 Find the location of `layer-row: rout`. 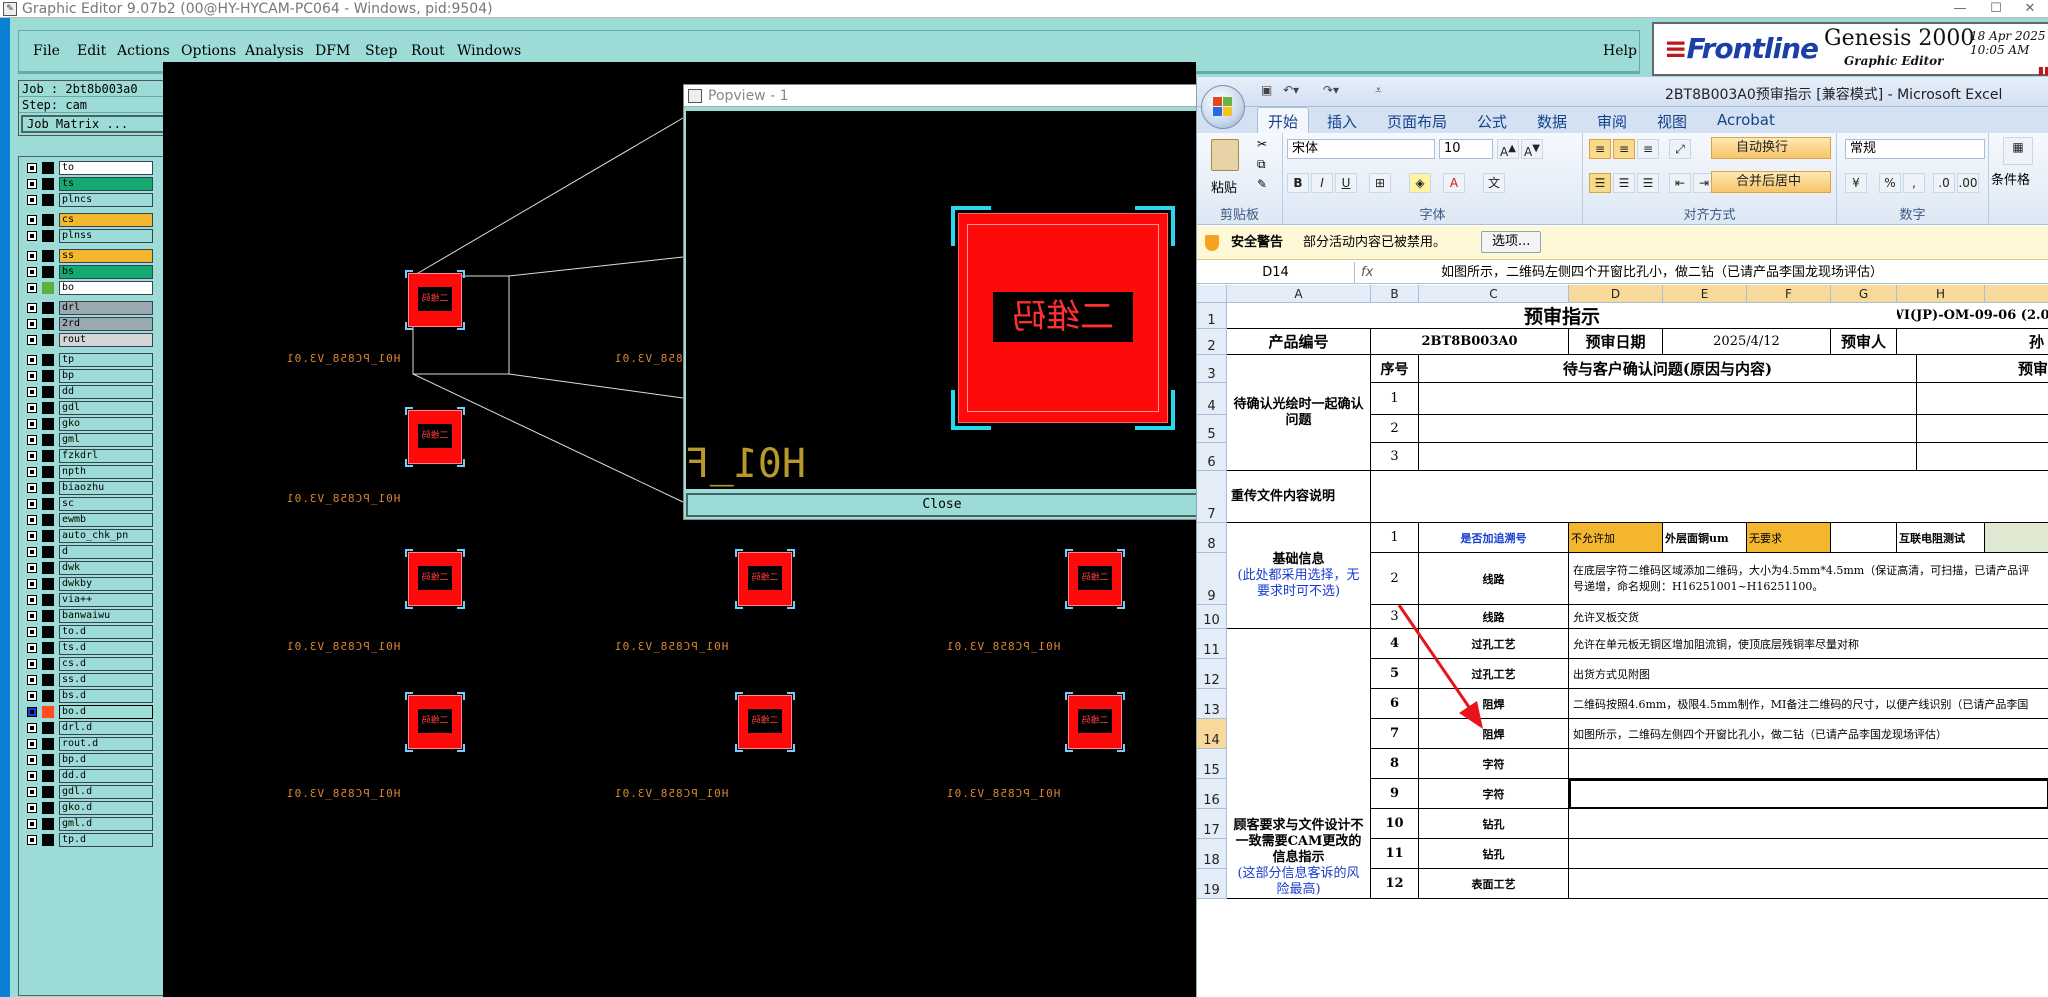

layer-row: rout is located at coordinates (88, 340).